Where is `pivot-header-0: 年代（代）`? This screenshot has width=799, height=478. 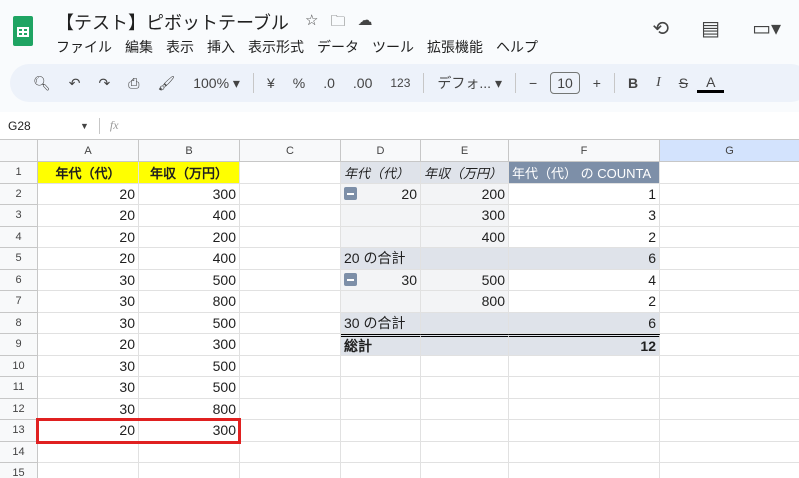
pivot-header-0: 年代（代） is located at coordinates (381, 173).